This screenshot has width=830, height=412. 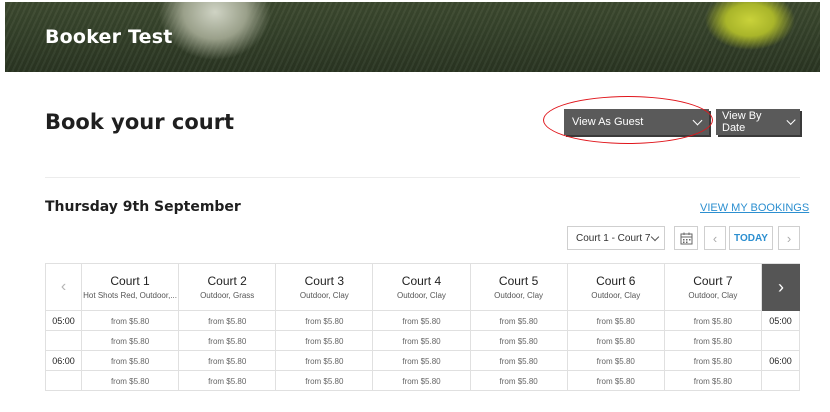 I want to click on court-name: Court 2, so click(x=227, y=281).